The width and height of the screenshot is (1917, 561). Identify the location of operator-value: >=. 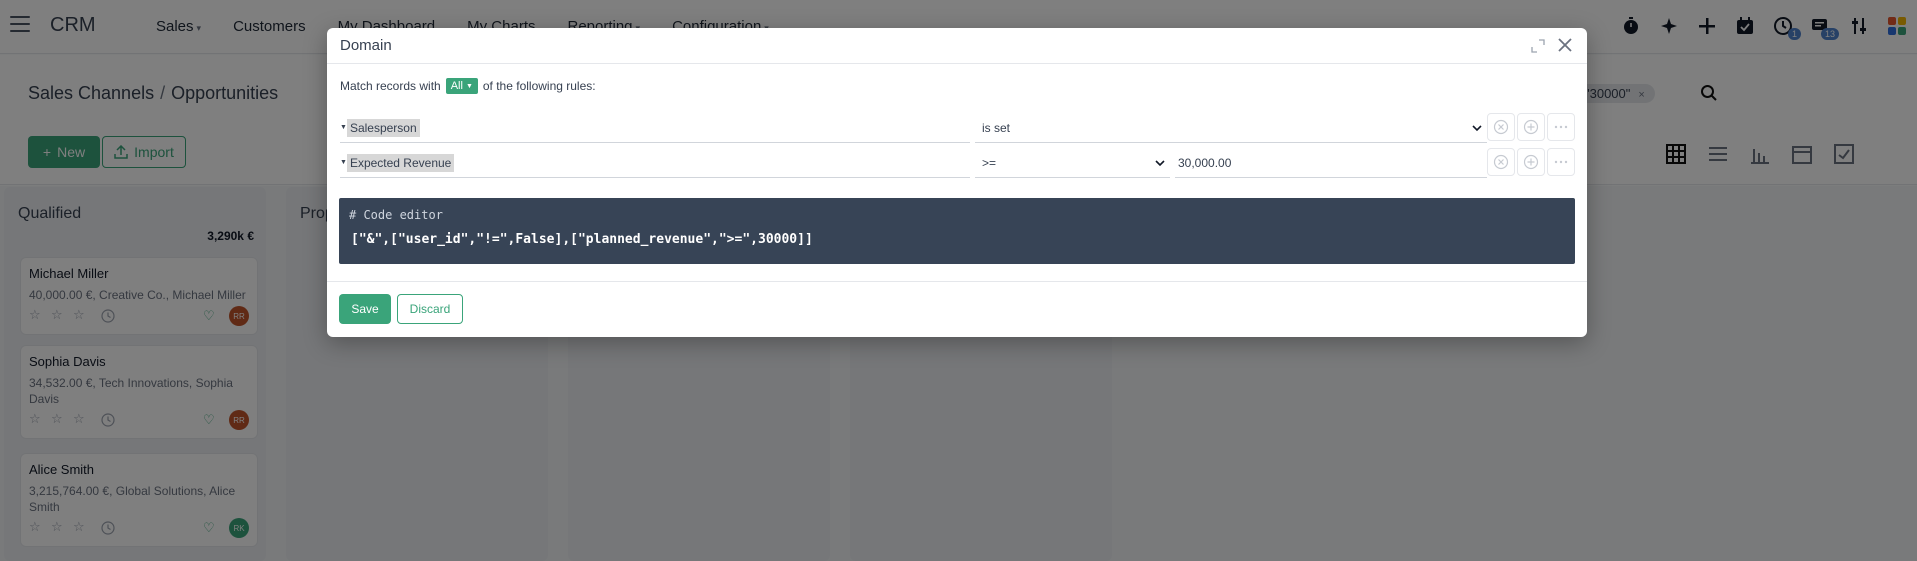
(989, 162).